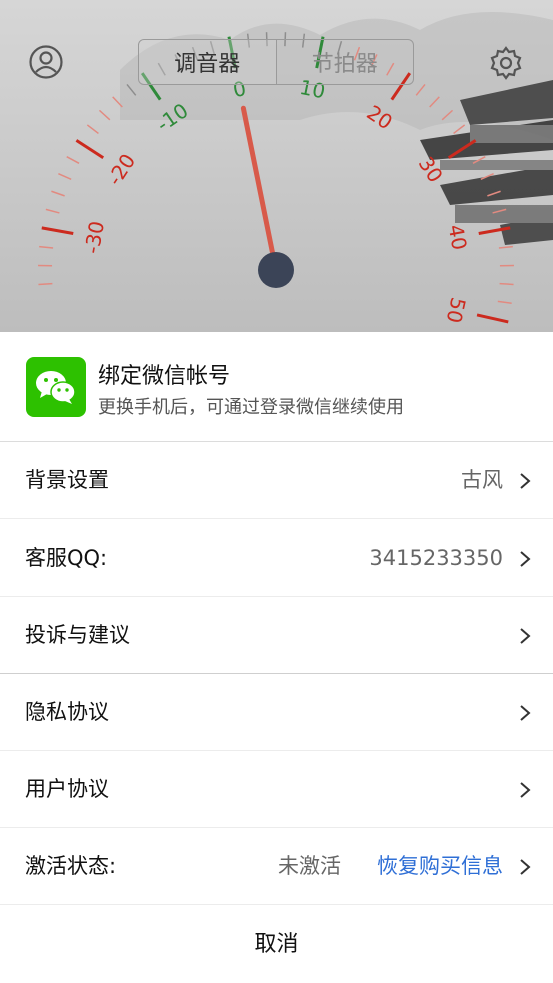 The image size is (553, 983). Describe the element at coordinates (251, 407) in the screenshot. I see `wechat-subtitle: 更换手机后，可通过登录微信继续使用` at that location.